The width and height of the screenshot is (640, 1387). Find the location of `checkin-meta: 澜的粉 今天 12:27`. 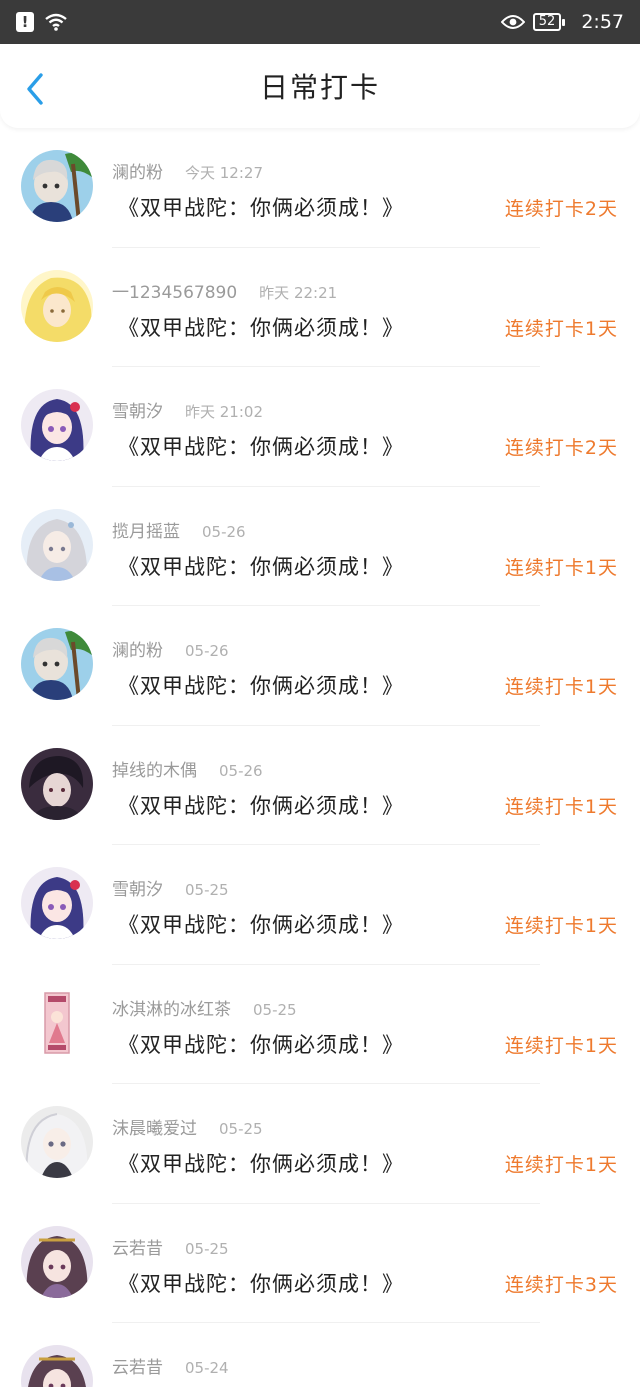

checkin-meta: 澜的粉 今天 12:27 is located at coordinates (187, 170).